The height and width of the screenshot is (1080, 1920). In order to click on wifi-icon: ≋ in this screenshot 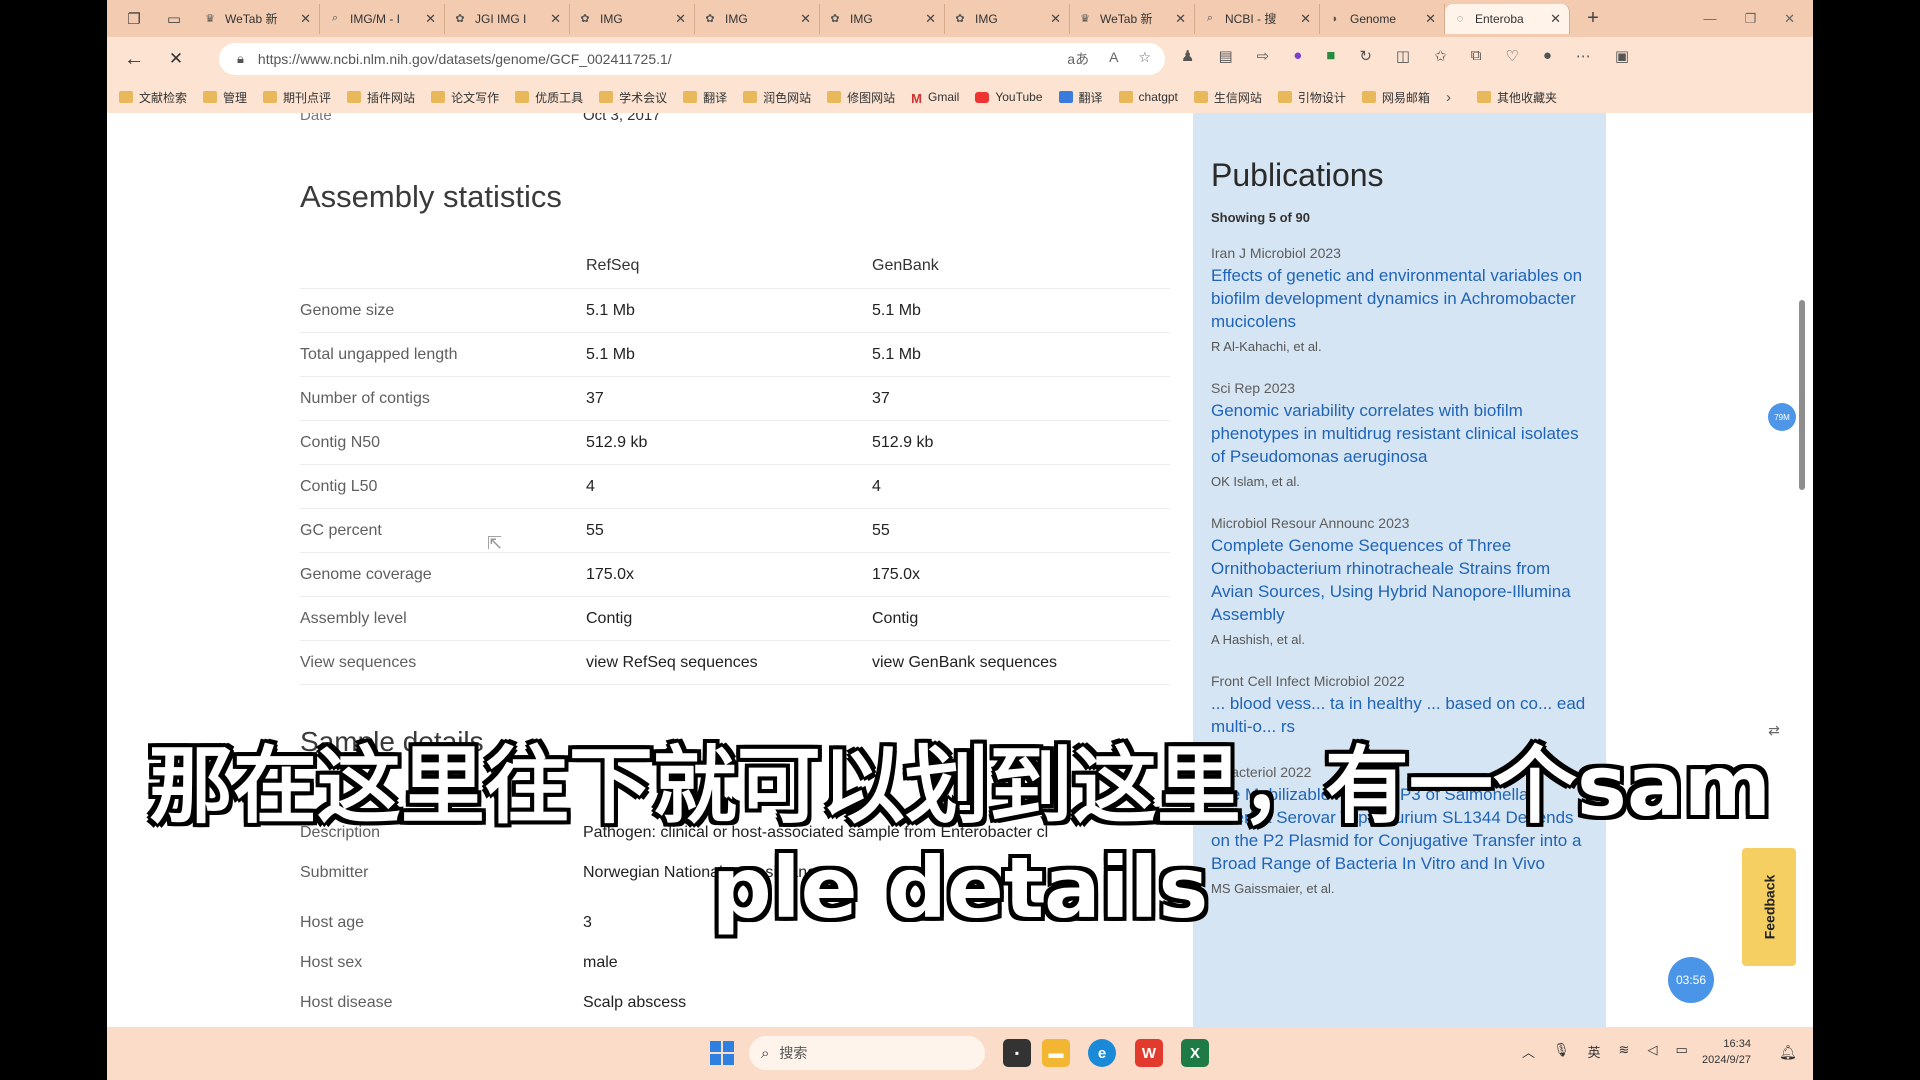, I will do `click(1624, 1051)`.